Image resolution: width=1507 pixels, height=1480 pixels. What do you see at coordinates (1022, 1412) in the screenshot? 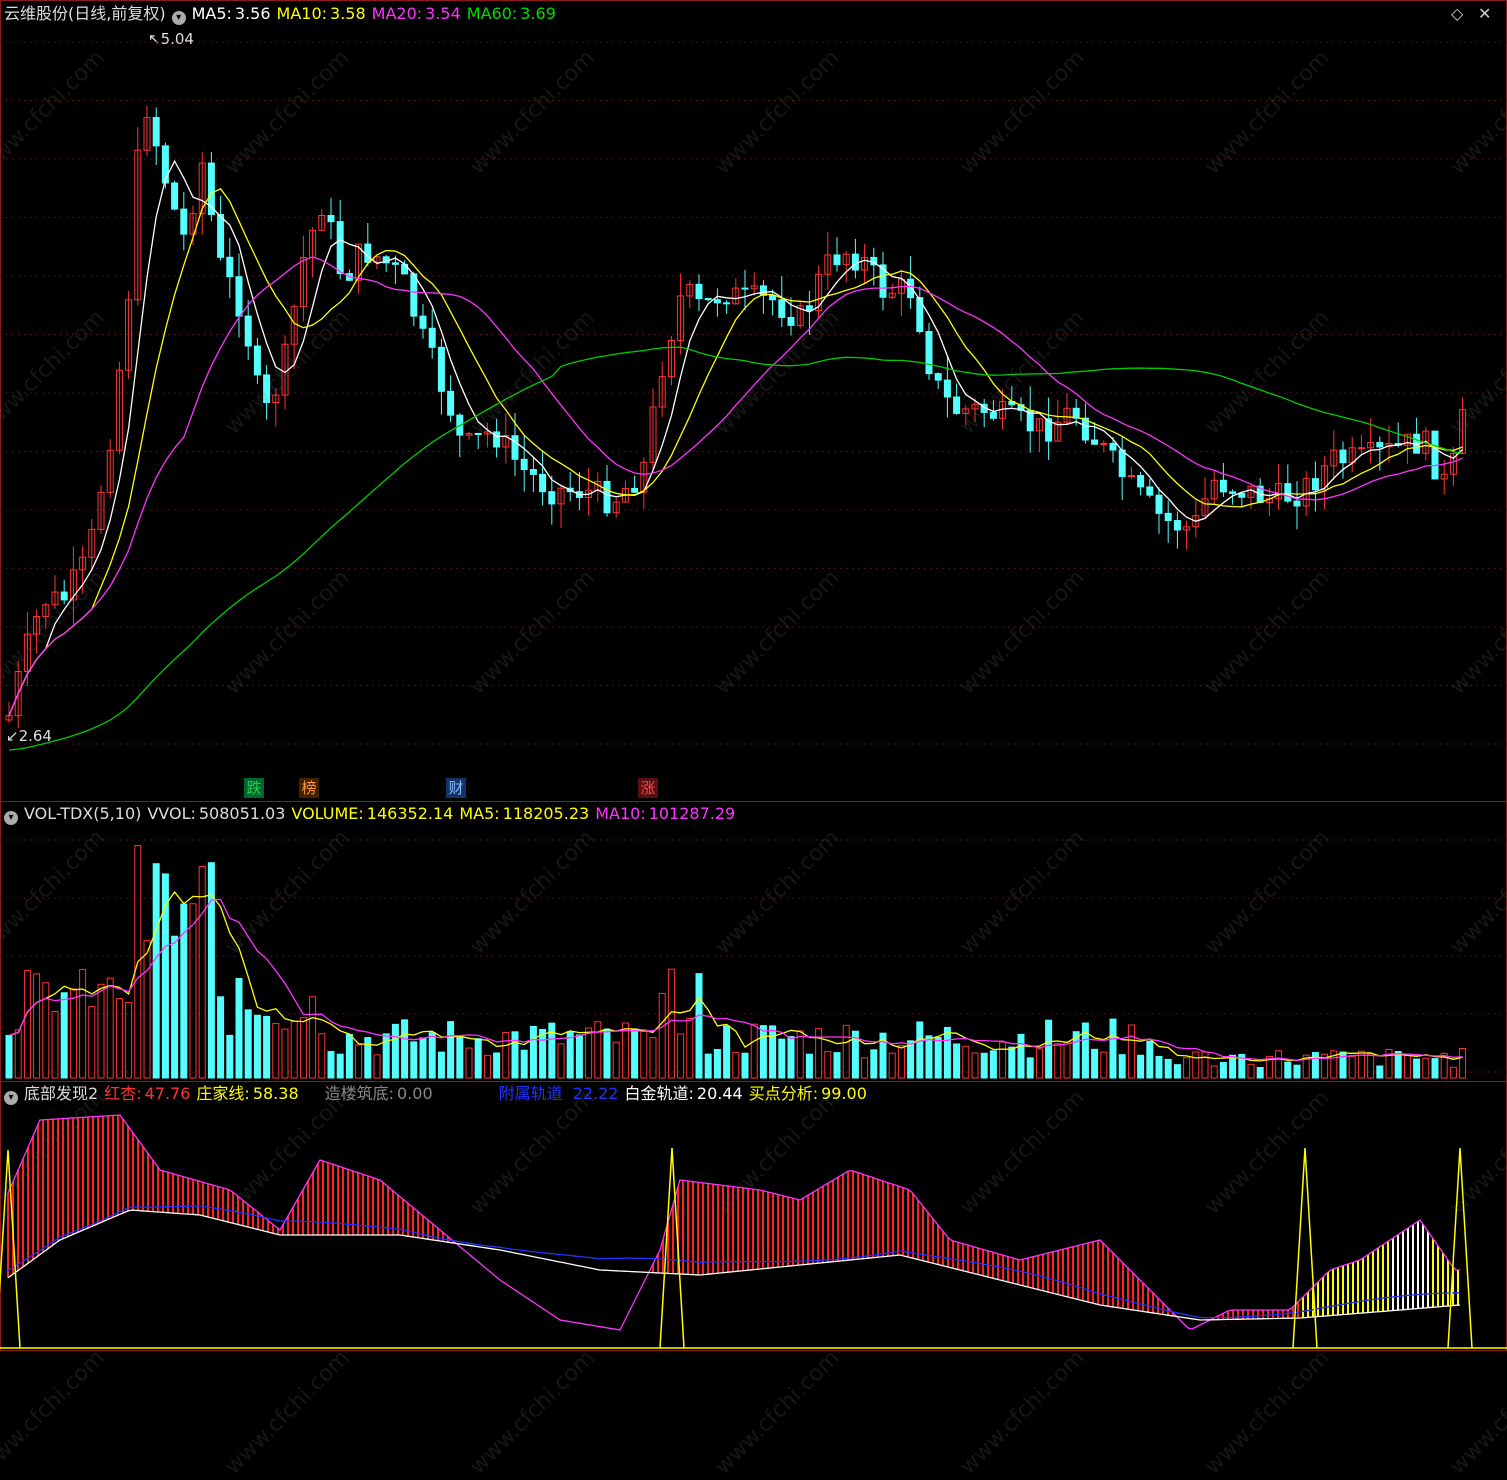
I see `watermark-text: www.cfchi.com` at bounding box center [1022, 1412].